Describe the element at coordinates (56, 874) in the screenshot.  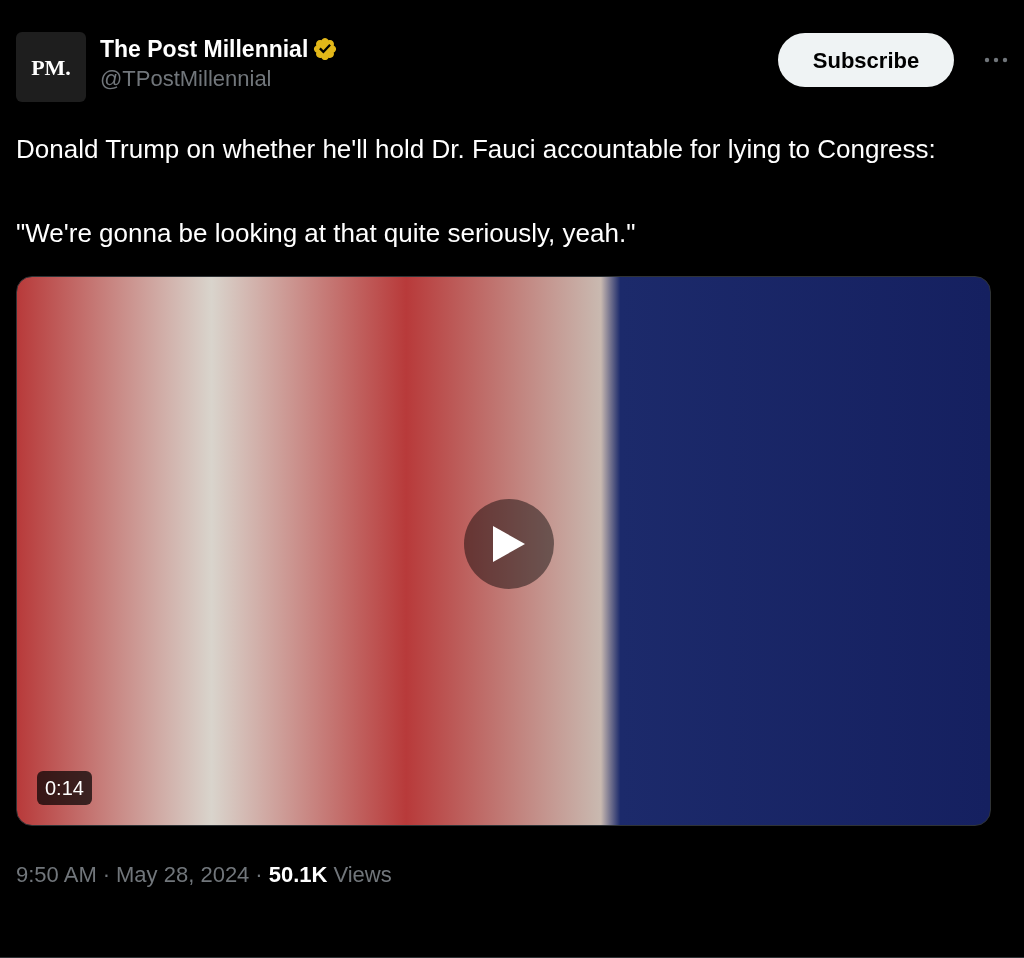
I see `post-time: 9:50 AM` at that location.